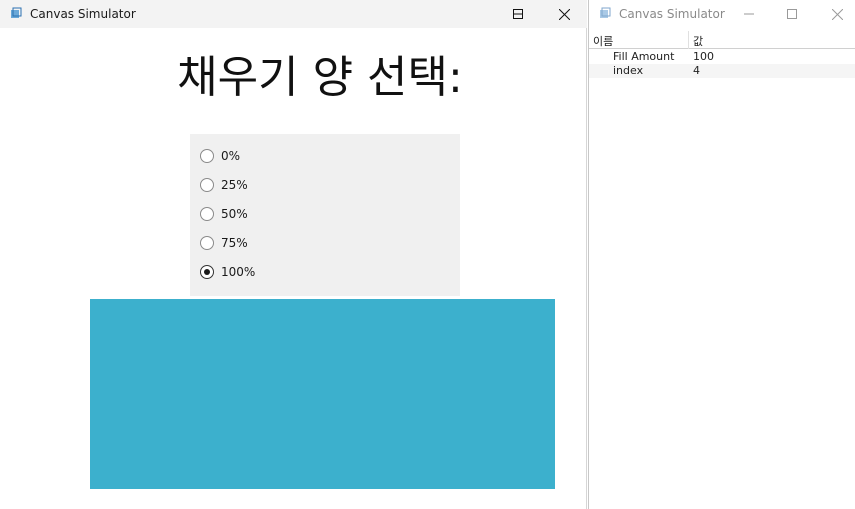 This screenshot has height=509, width=855. Describe the element at coordinates (698, 41) in the screenshot. I see `column-header-value: 값` at that location.